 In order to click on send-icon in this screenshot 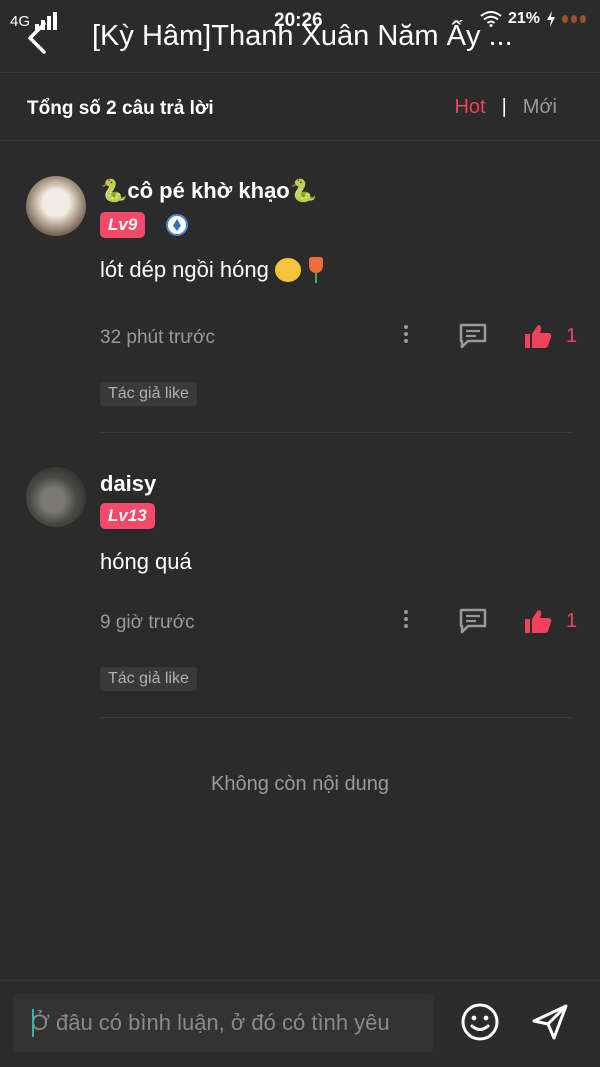, I will do `click(550, 1022)`.